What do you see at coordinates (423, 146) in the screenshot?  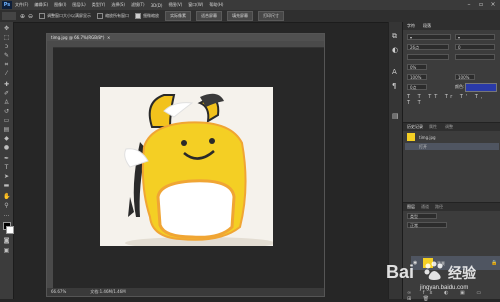 I see `history-state-name: 打开` at bounding box center [423, 146].